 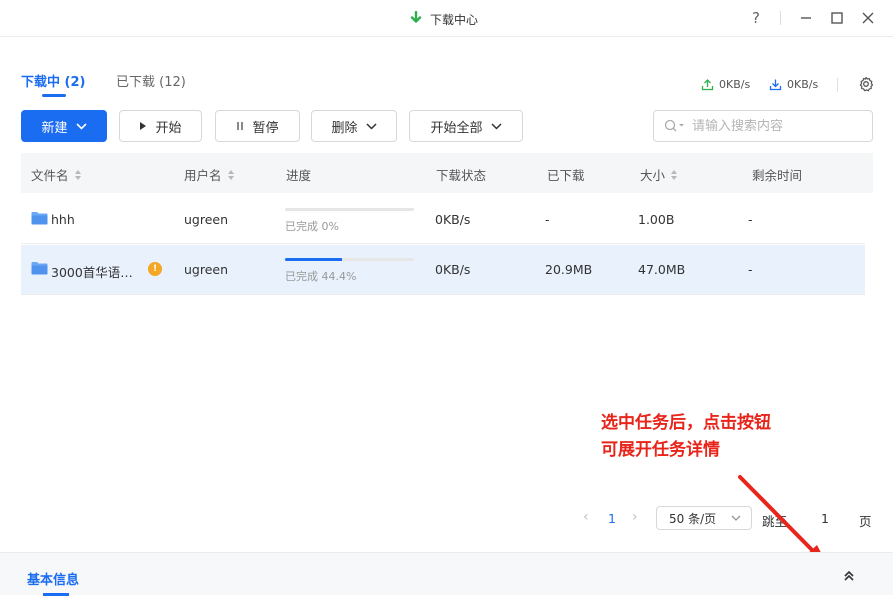 What do you see at coordinates (775, 85) in the screenshot?
I see `download-icon` at bounding box center [775, 85].